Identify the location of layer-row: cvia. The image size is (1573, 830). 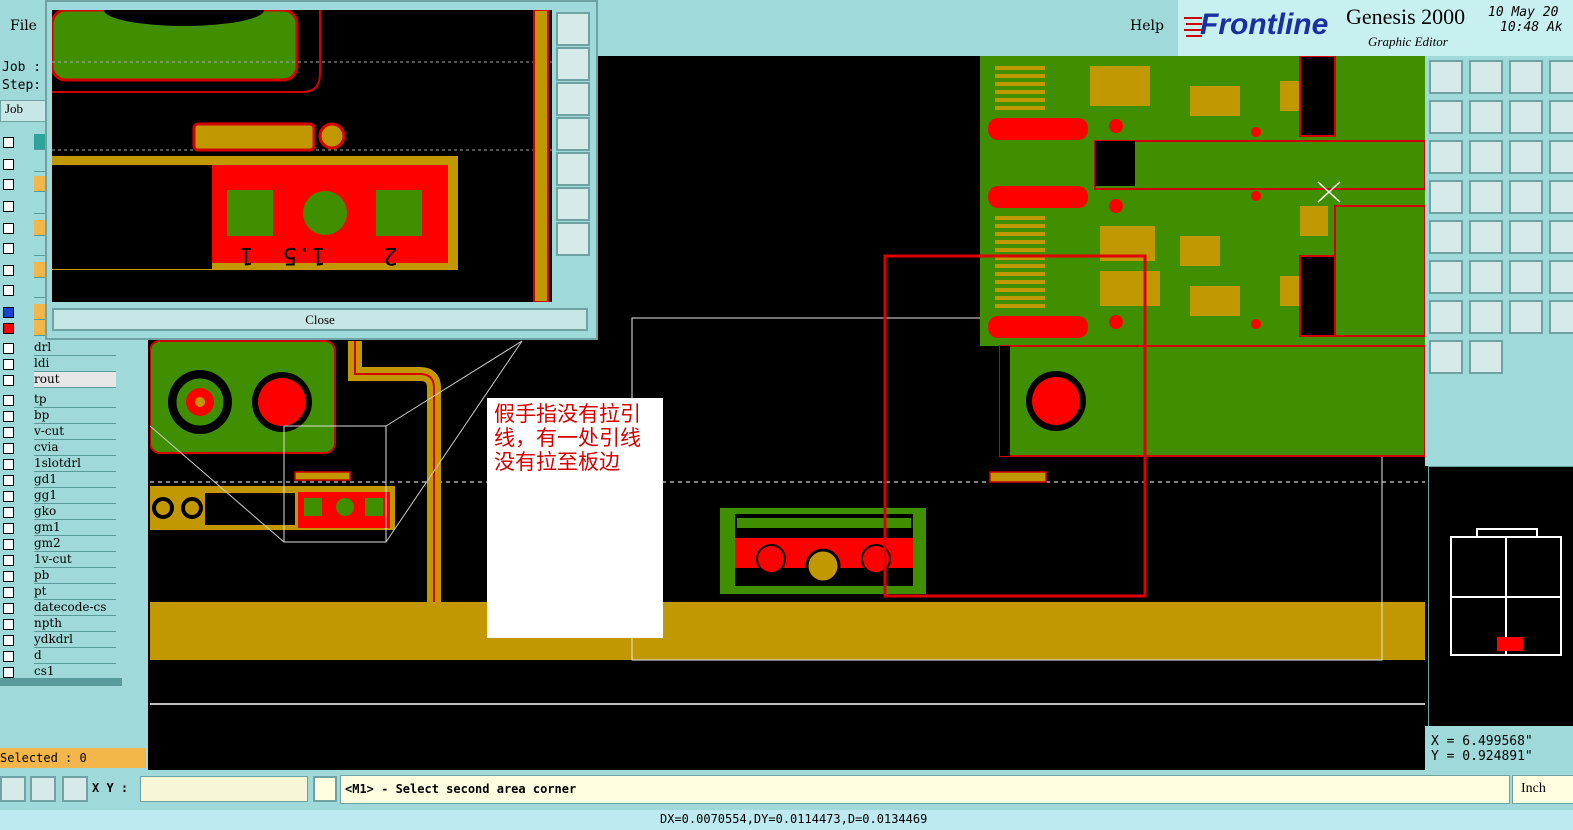
(60, 448).